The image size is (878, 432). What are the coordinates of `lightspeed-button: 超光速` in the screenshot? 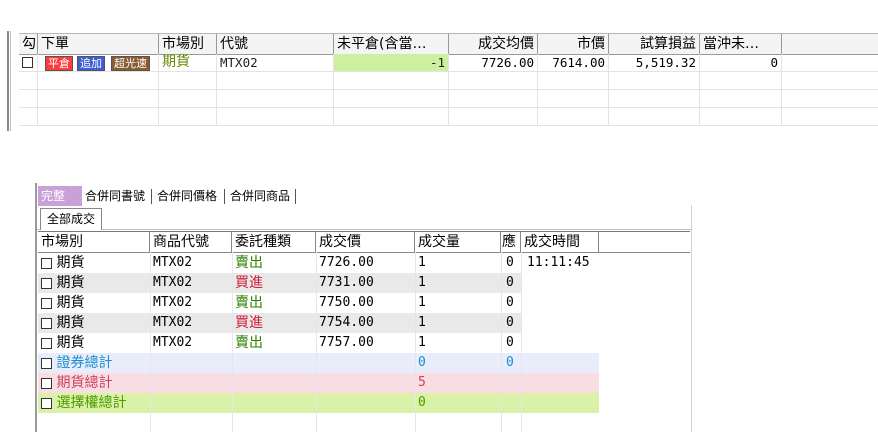 It's located at (130, 63).